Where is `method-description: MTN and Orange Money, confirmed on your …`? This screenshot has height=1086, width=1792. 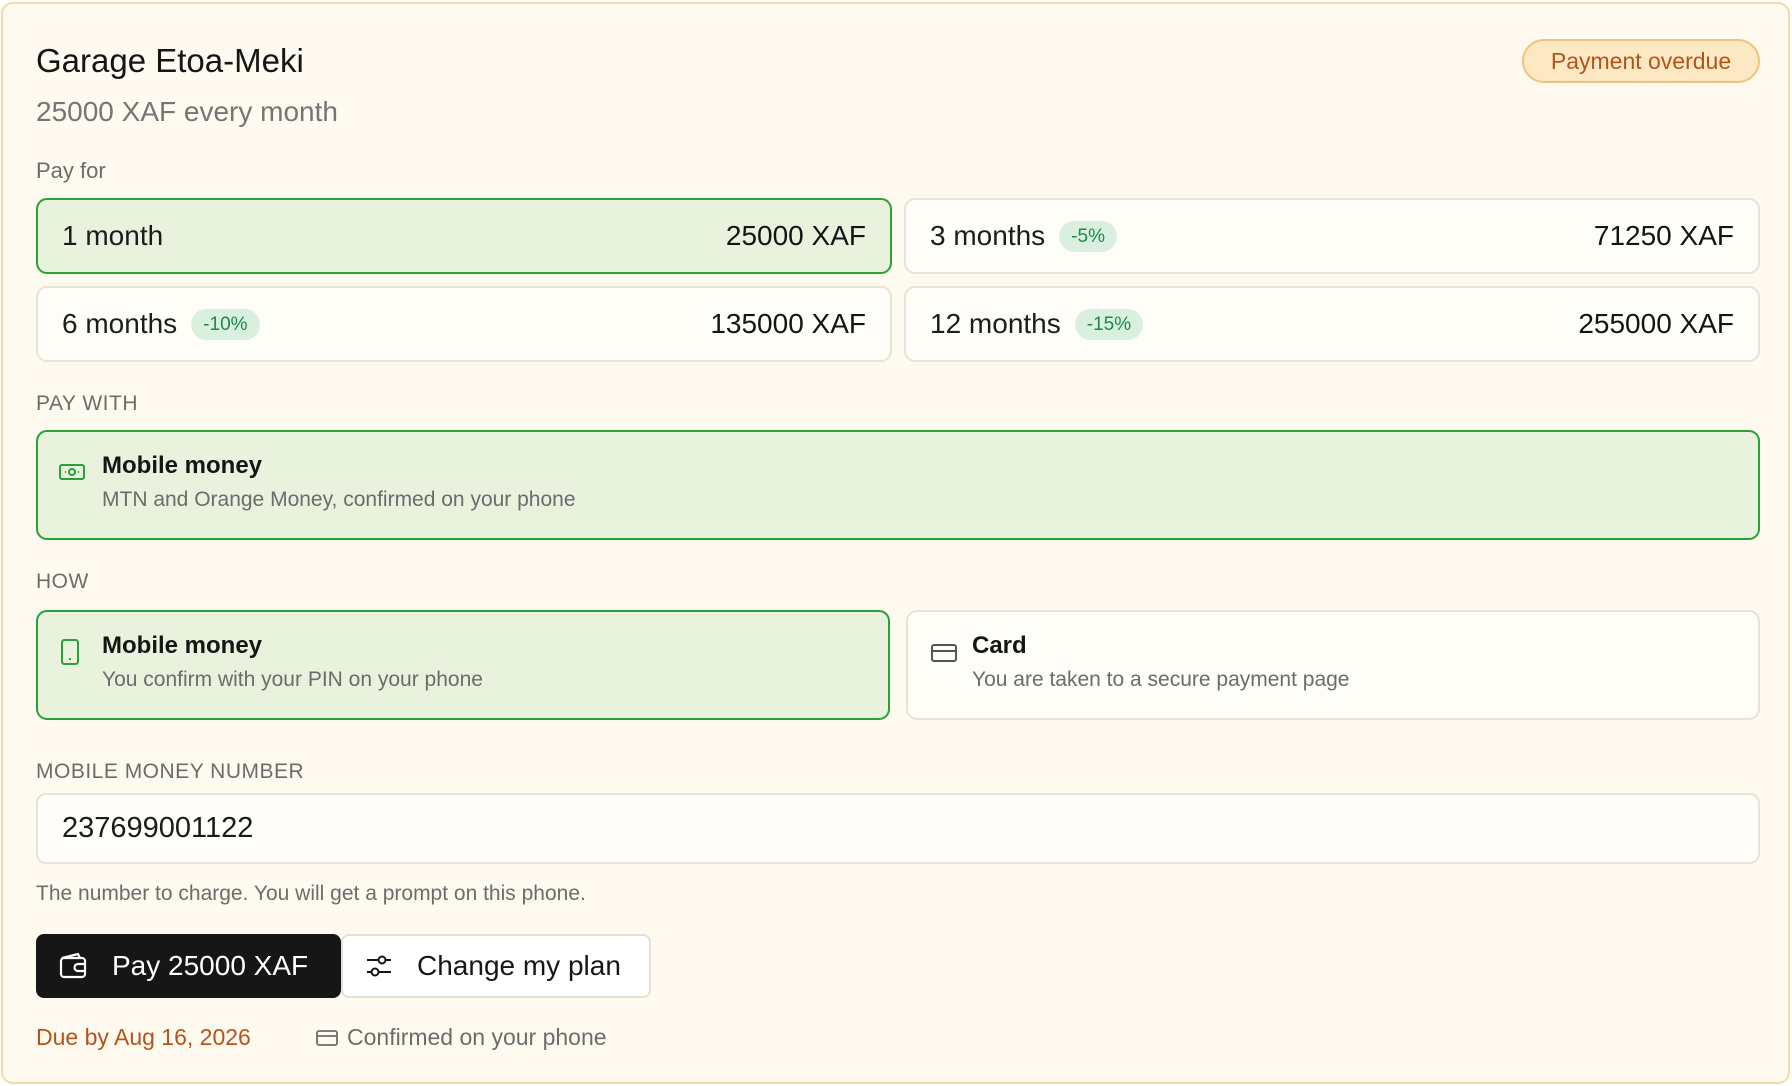
method-description: MTN and Orange Money, confirmed on your … is located at coordinates (339, 499).